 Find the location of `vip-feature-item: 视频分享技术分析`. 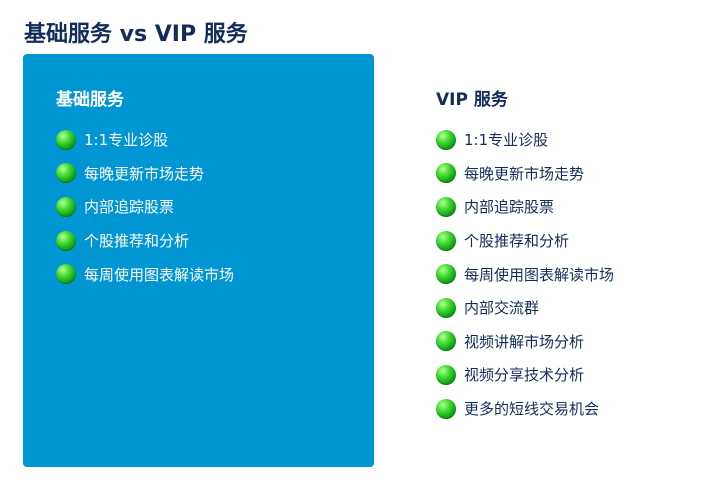

vip-feature-item: 视频分享技术分析 is located at coordinates (570, 375).